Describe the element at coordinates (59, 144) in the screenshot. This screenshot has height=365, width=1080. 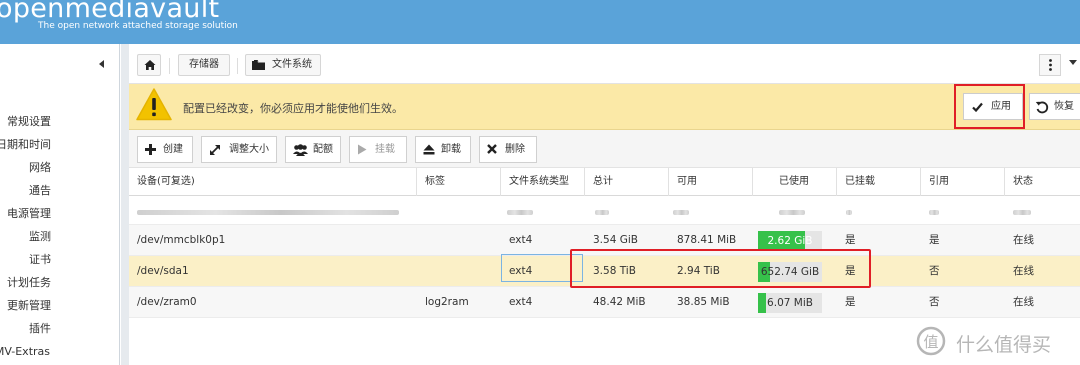
I see `sidebar-item-datetime: 日期和时间` at that location.